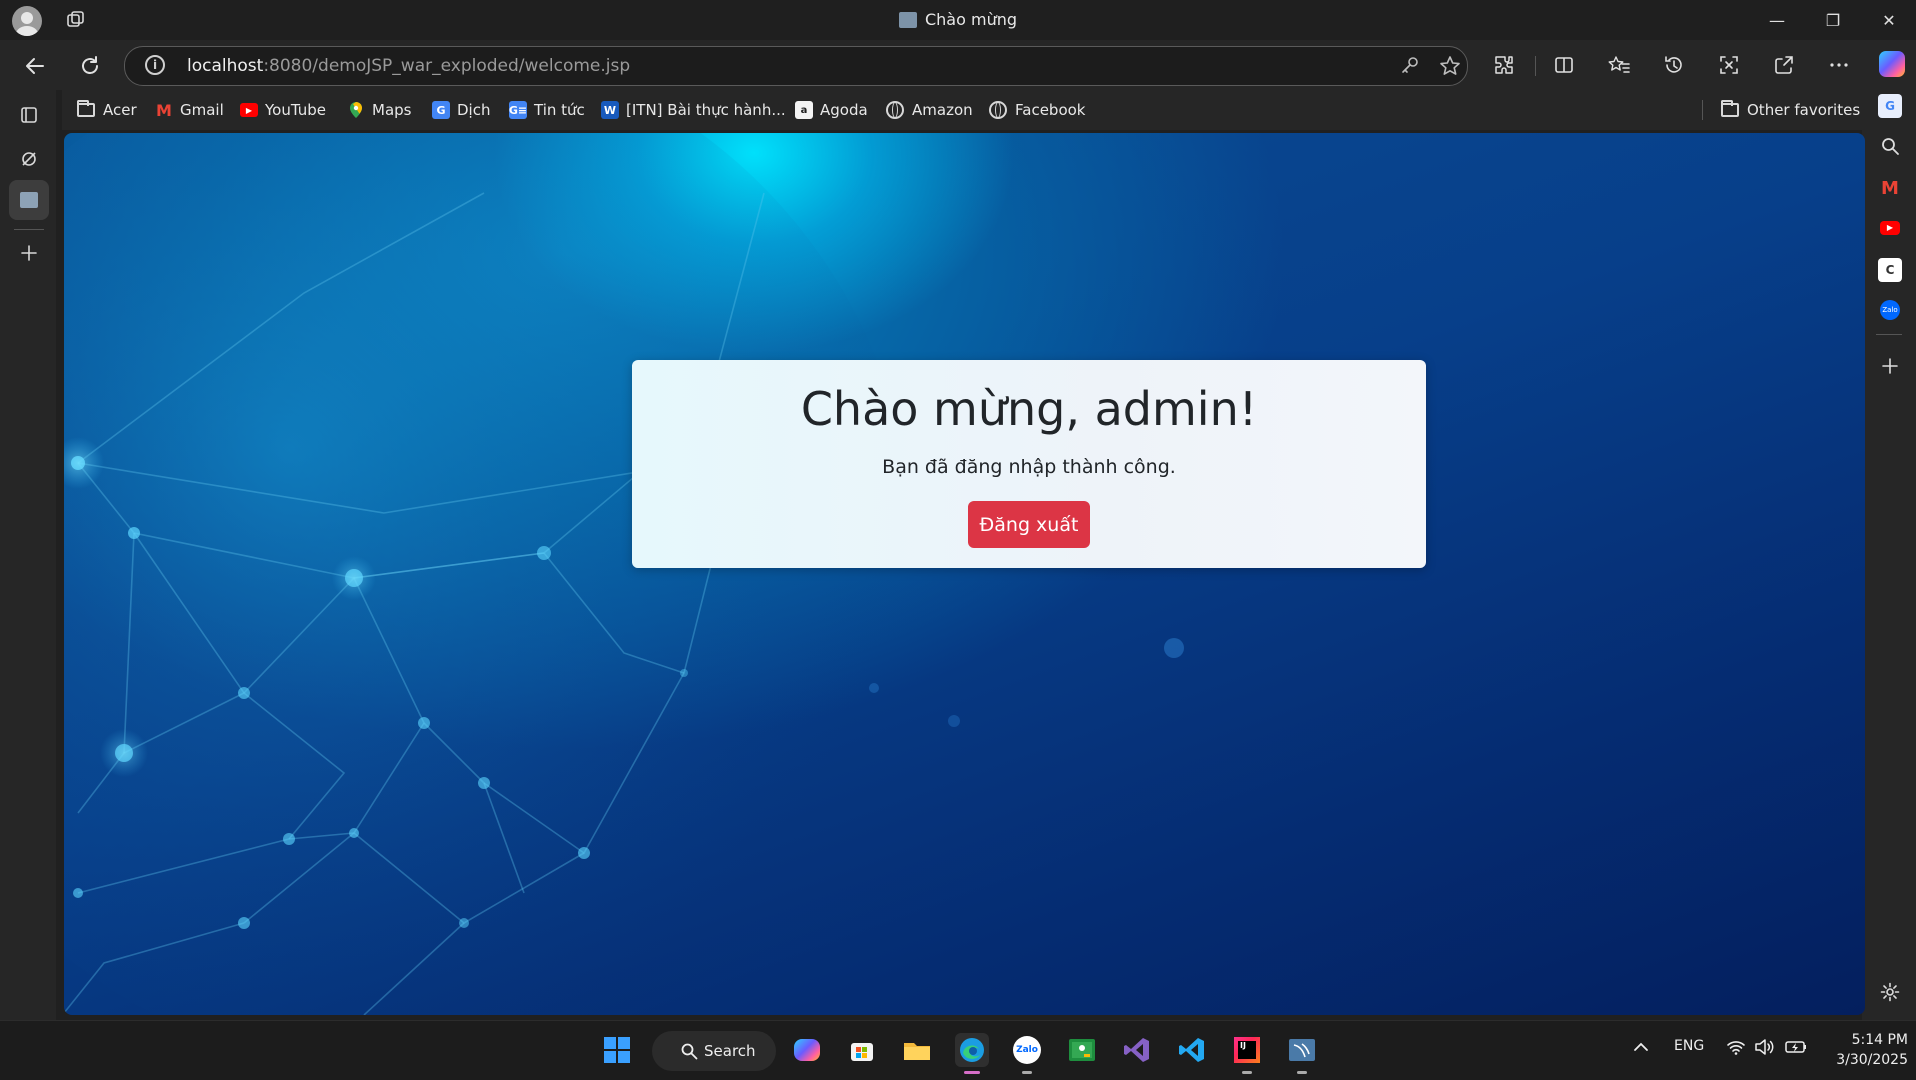  I want to click on favorite-star-icon, so click(1450, 66).